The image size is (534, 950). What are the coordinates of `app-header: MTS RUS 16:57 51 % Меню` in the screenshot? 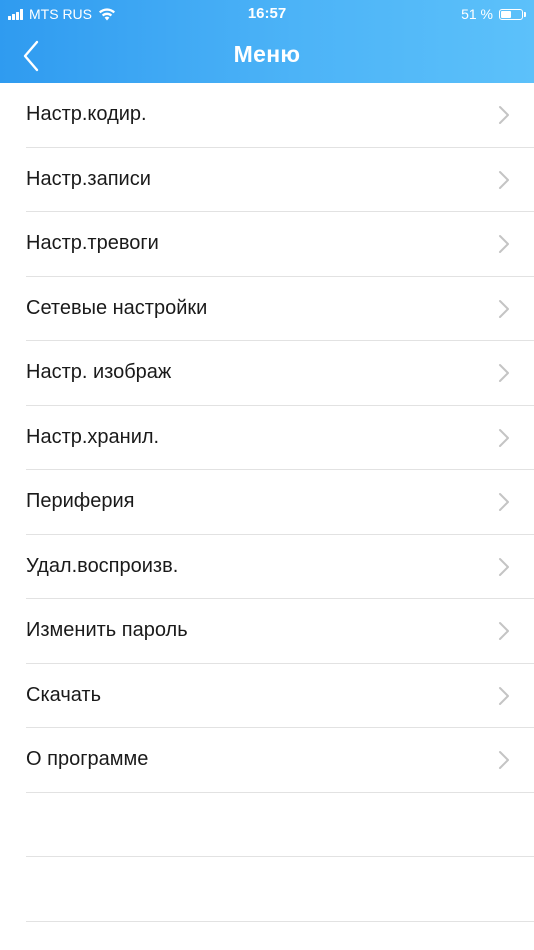 It's located at (267, 41).